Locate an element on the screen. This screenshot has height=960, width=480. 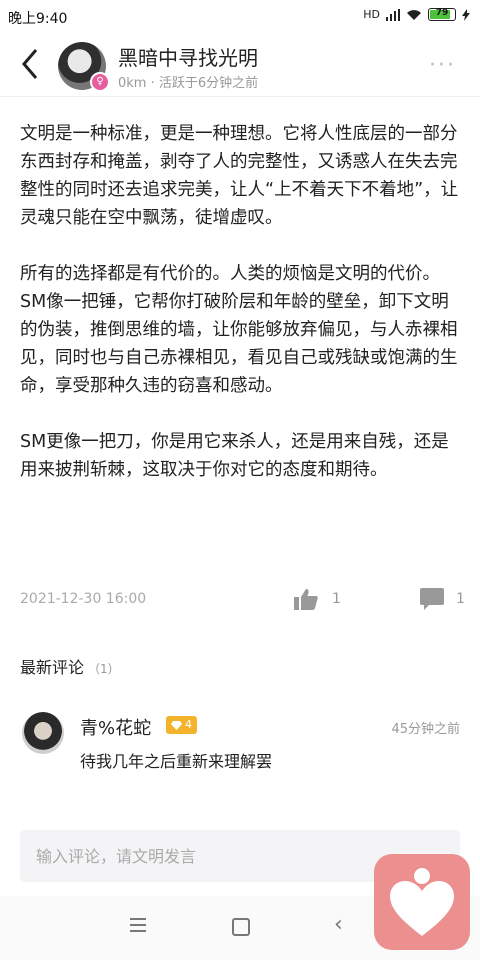
floating-app-button is located at coordinates (422, 902).